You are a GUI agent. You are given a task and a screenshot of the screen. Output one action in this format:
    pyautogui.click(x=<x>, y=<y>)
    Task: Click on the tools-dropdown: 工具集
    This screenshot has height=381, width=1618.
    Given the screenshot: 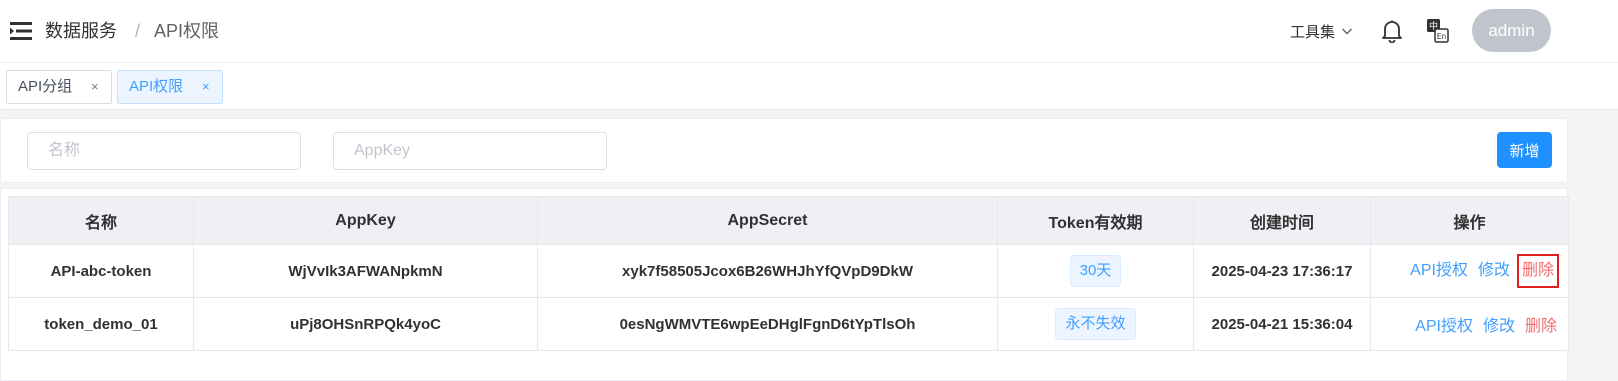 What is the action you would take?
    pyautogui.click(x=1321, y=31)
    